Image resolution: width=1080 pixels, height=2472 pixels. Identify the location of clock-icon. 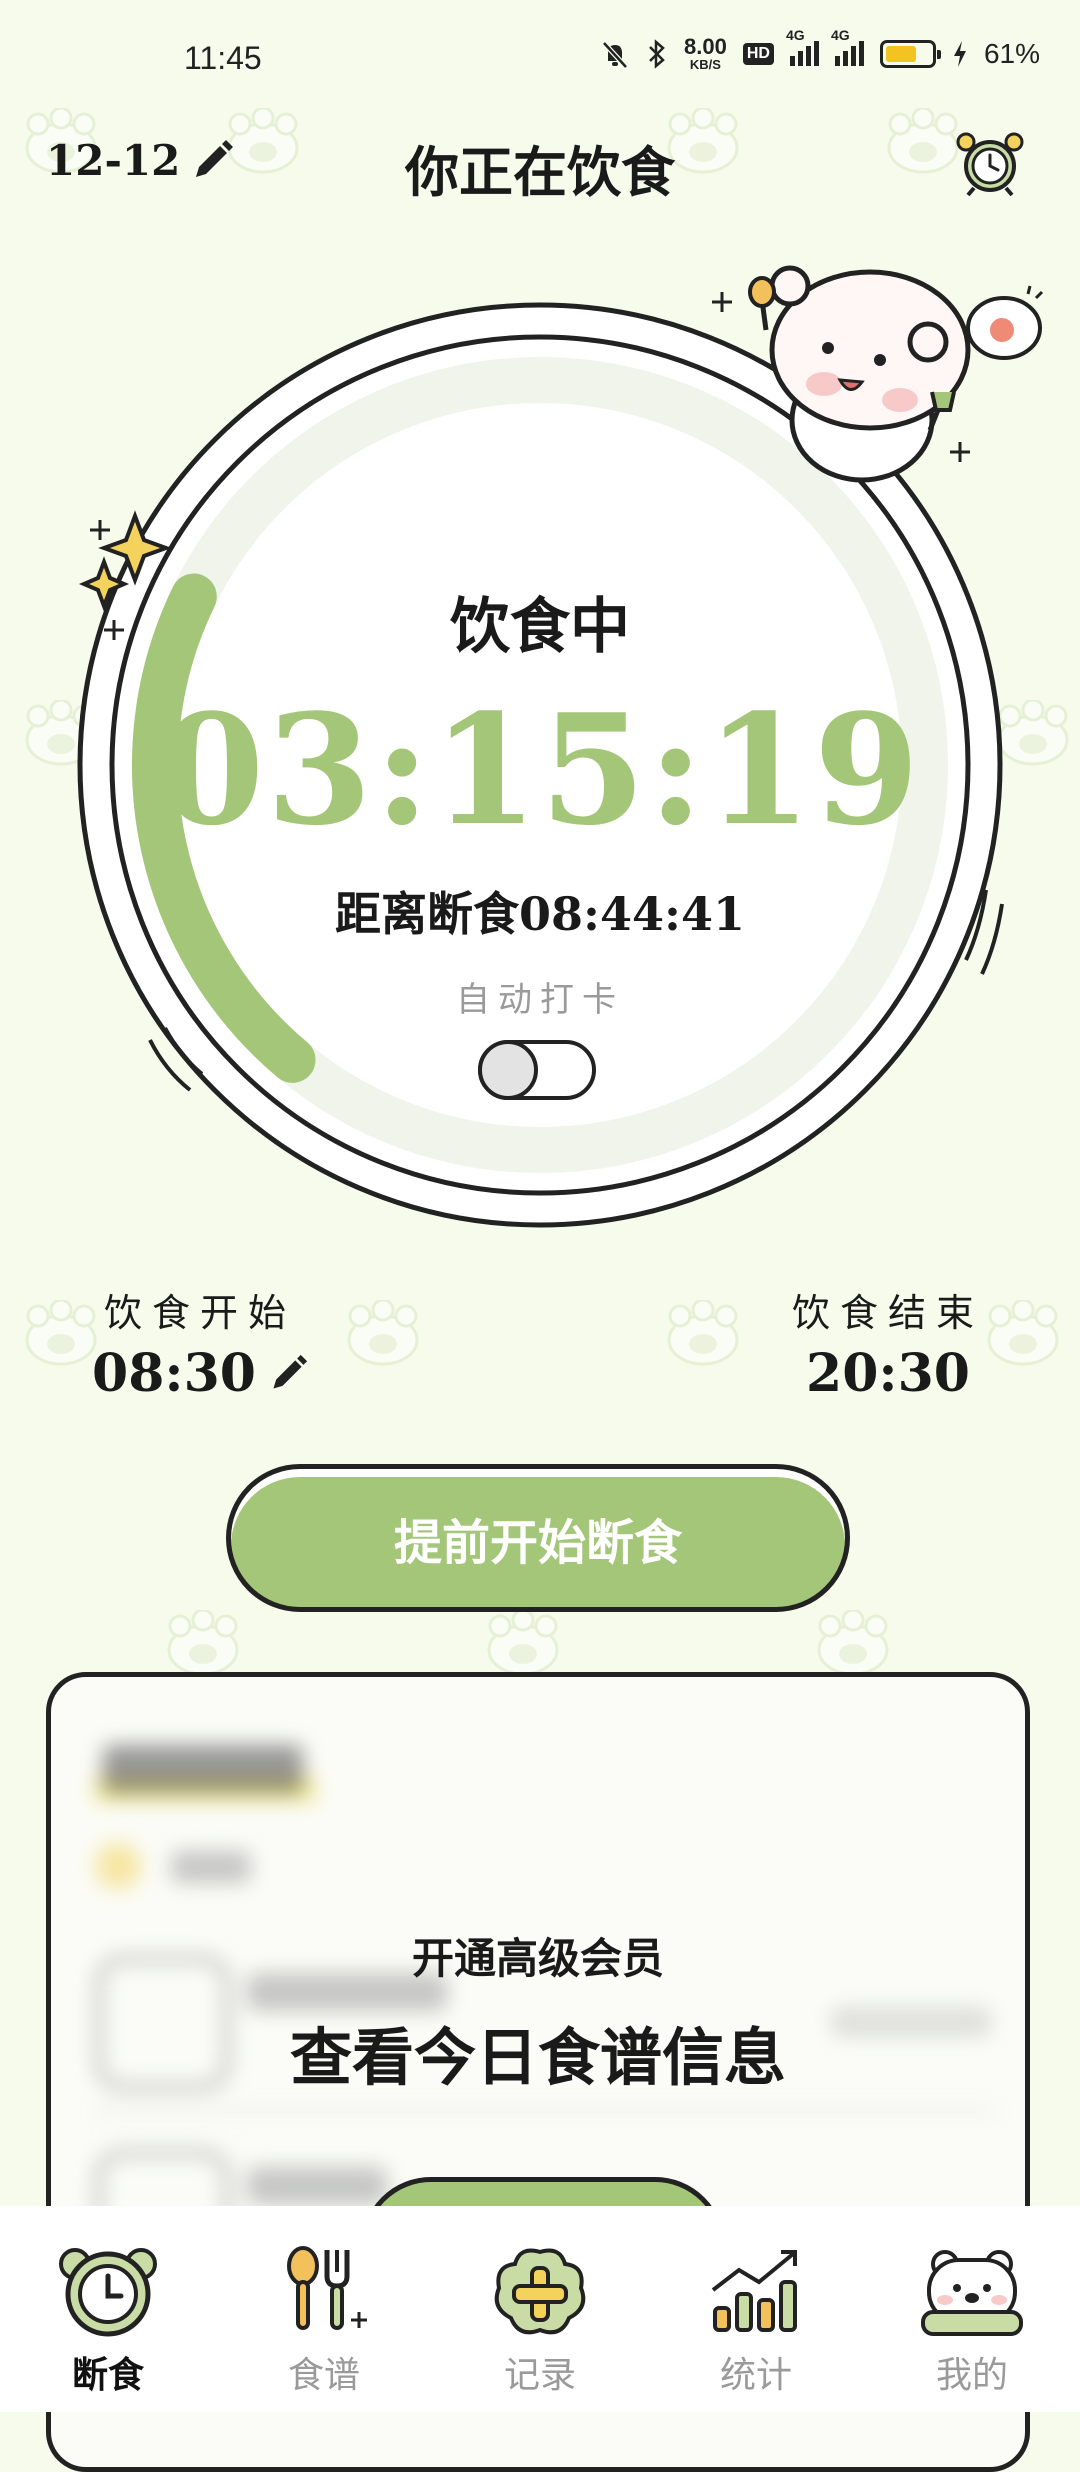
(108, 2292).